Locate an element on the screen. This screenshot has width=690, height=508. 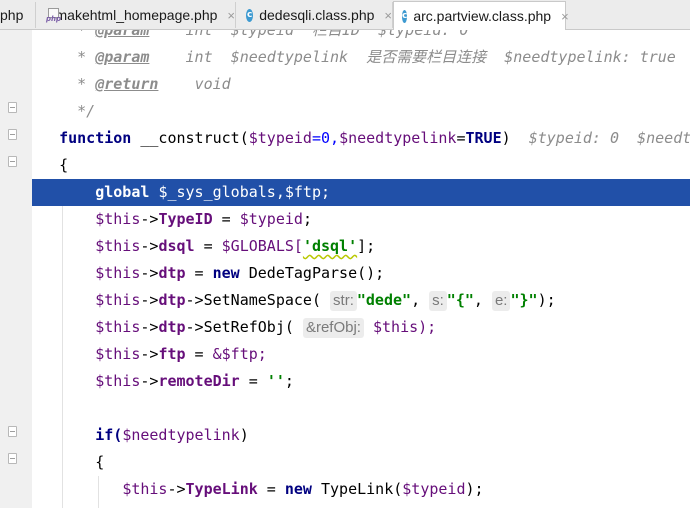
tab-php-partial: php is located at coordinates (18, 15).